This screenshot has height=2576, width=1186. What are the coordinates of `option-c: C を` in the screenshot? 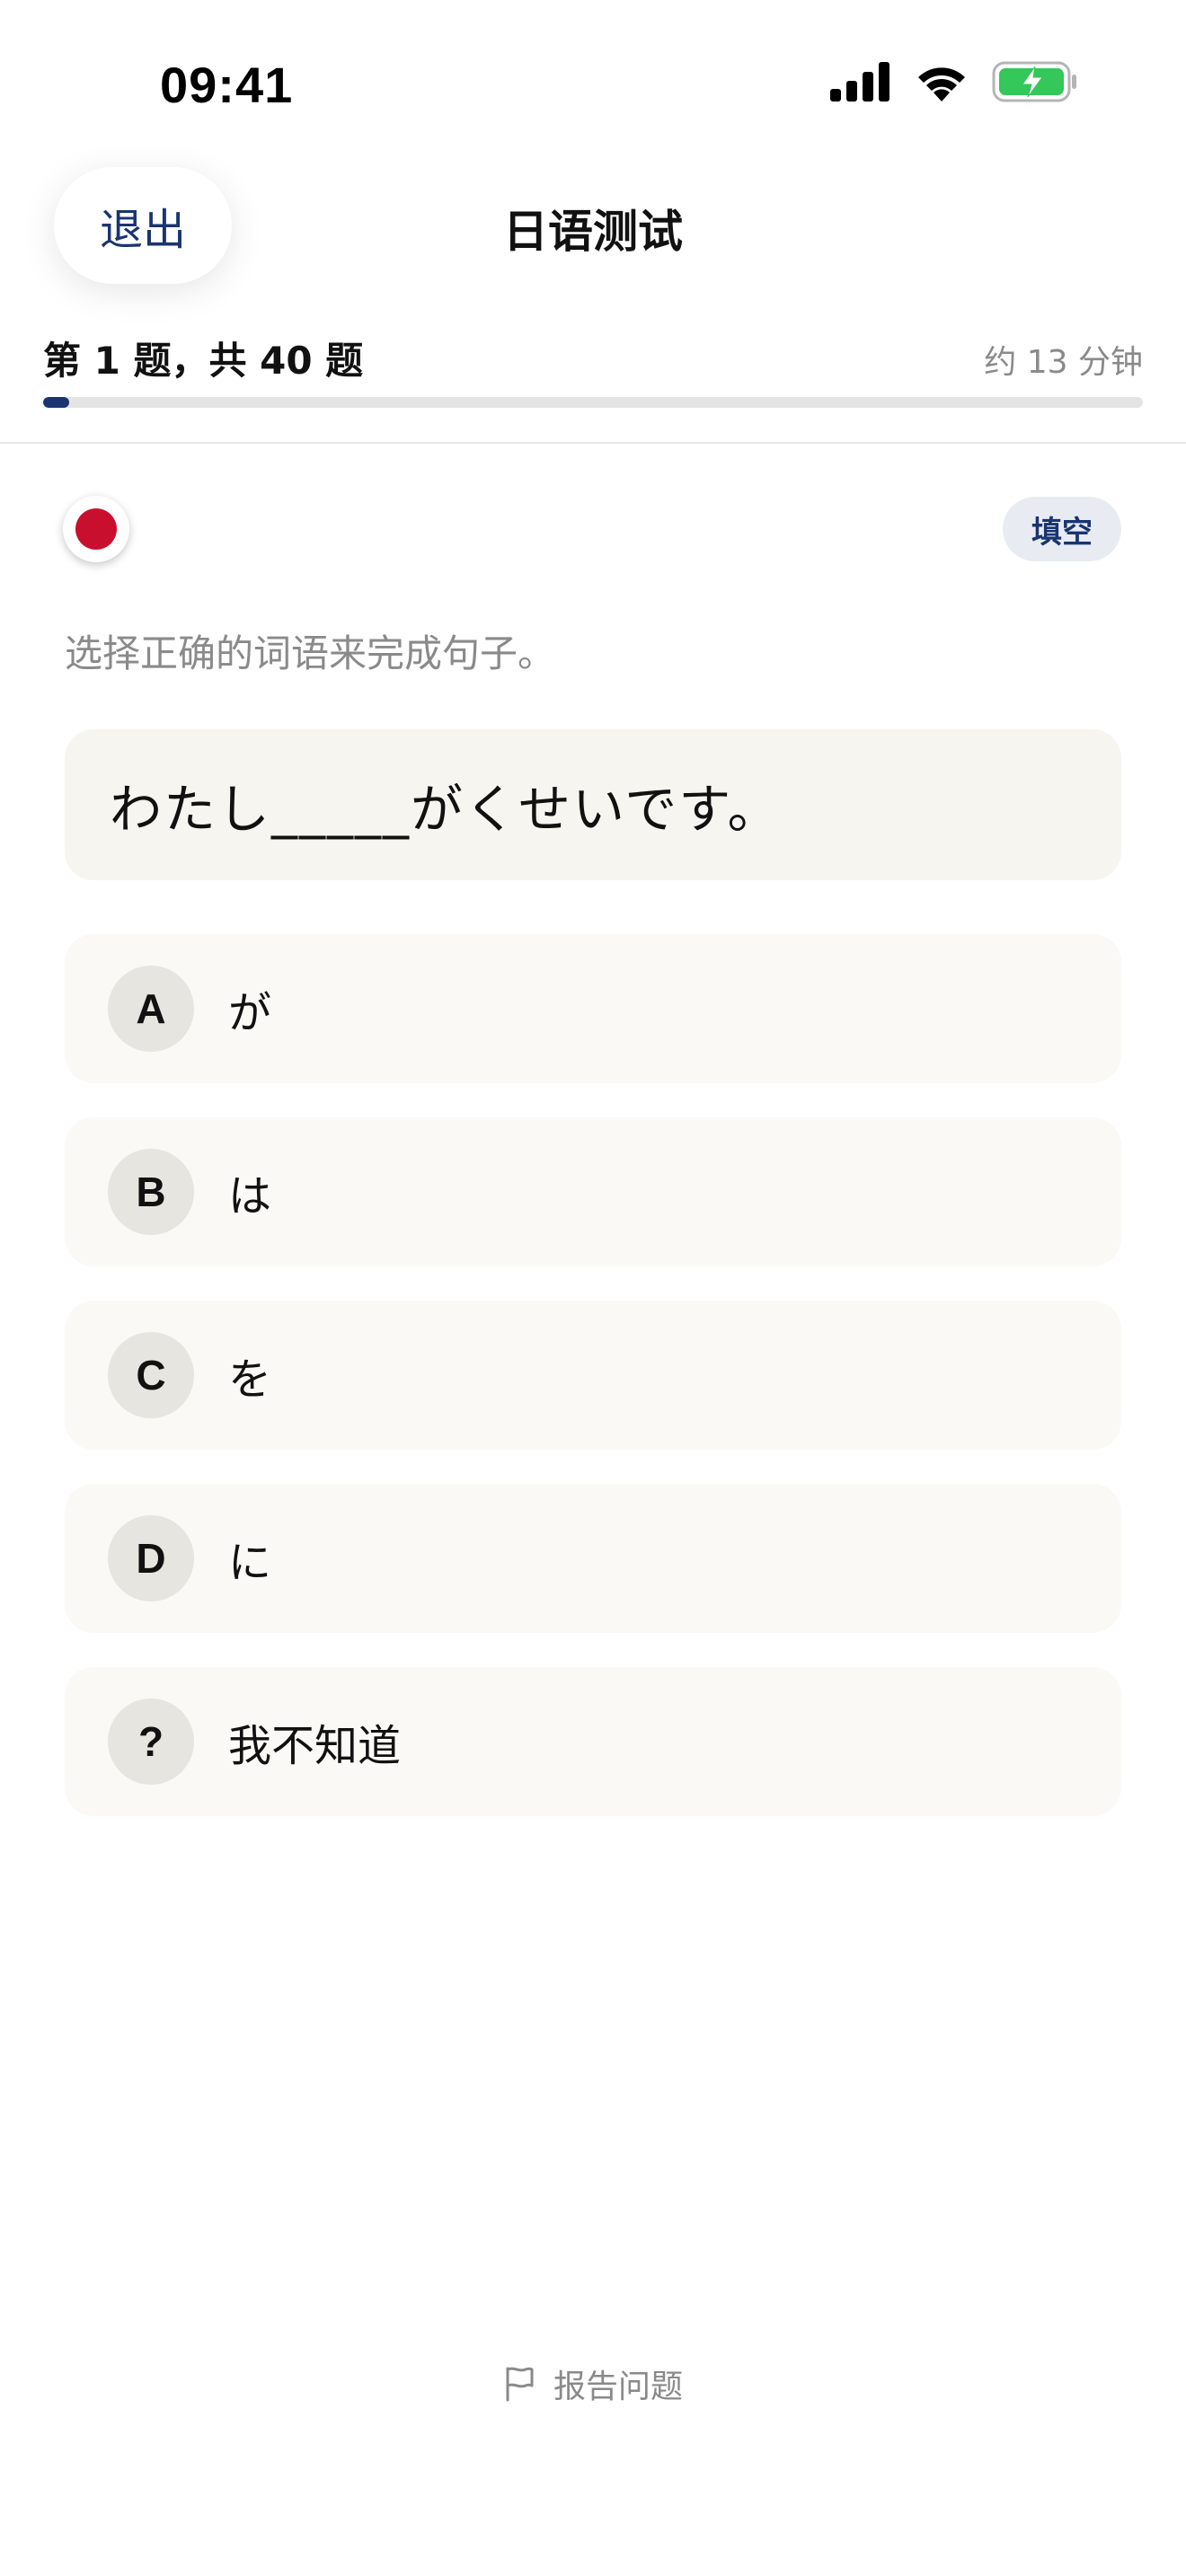 It's located at (593, 1375).